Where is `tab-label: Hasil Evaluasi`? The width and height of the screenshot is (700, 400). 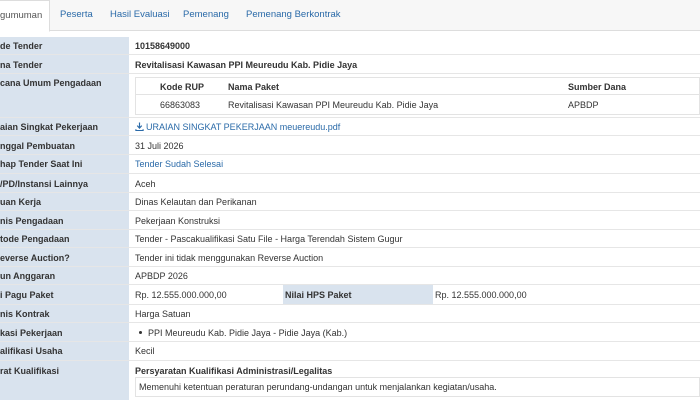
tab-label: Hasil Evaluasi is located at coordinates (140, 14).